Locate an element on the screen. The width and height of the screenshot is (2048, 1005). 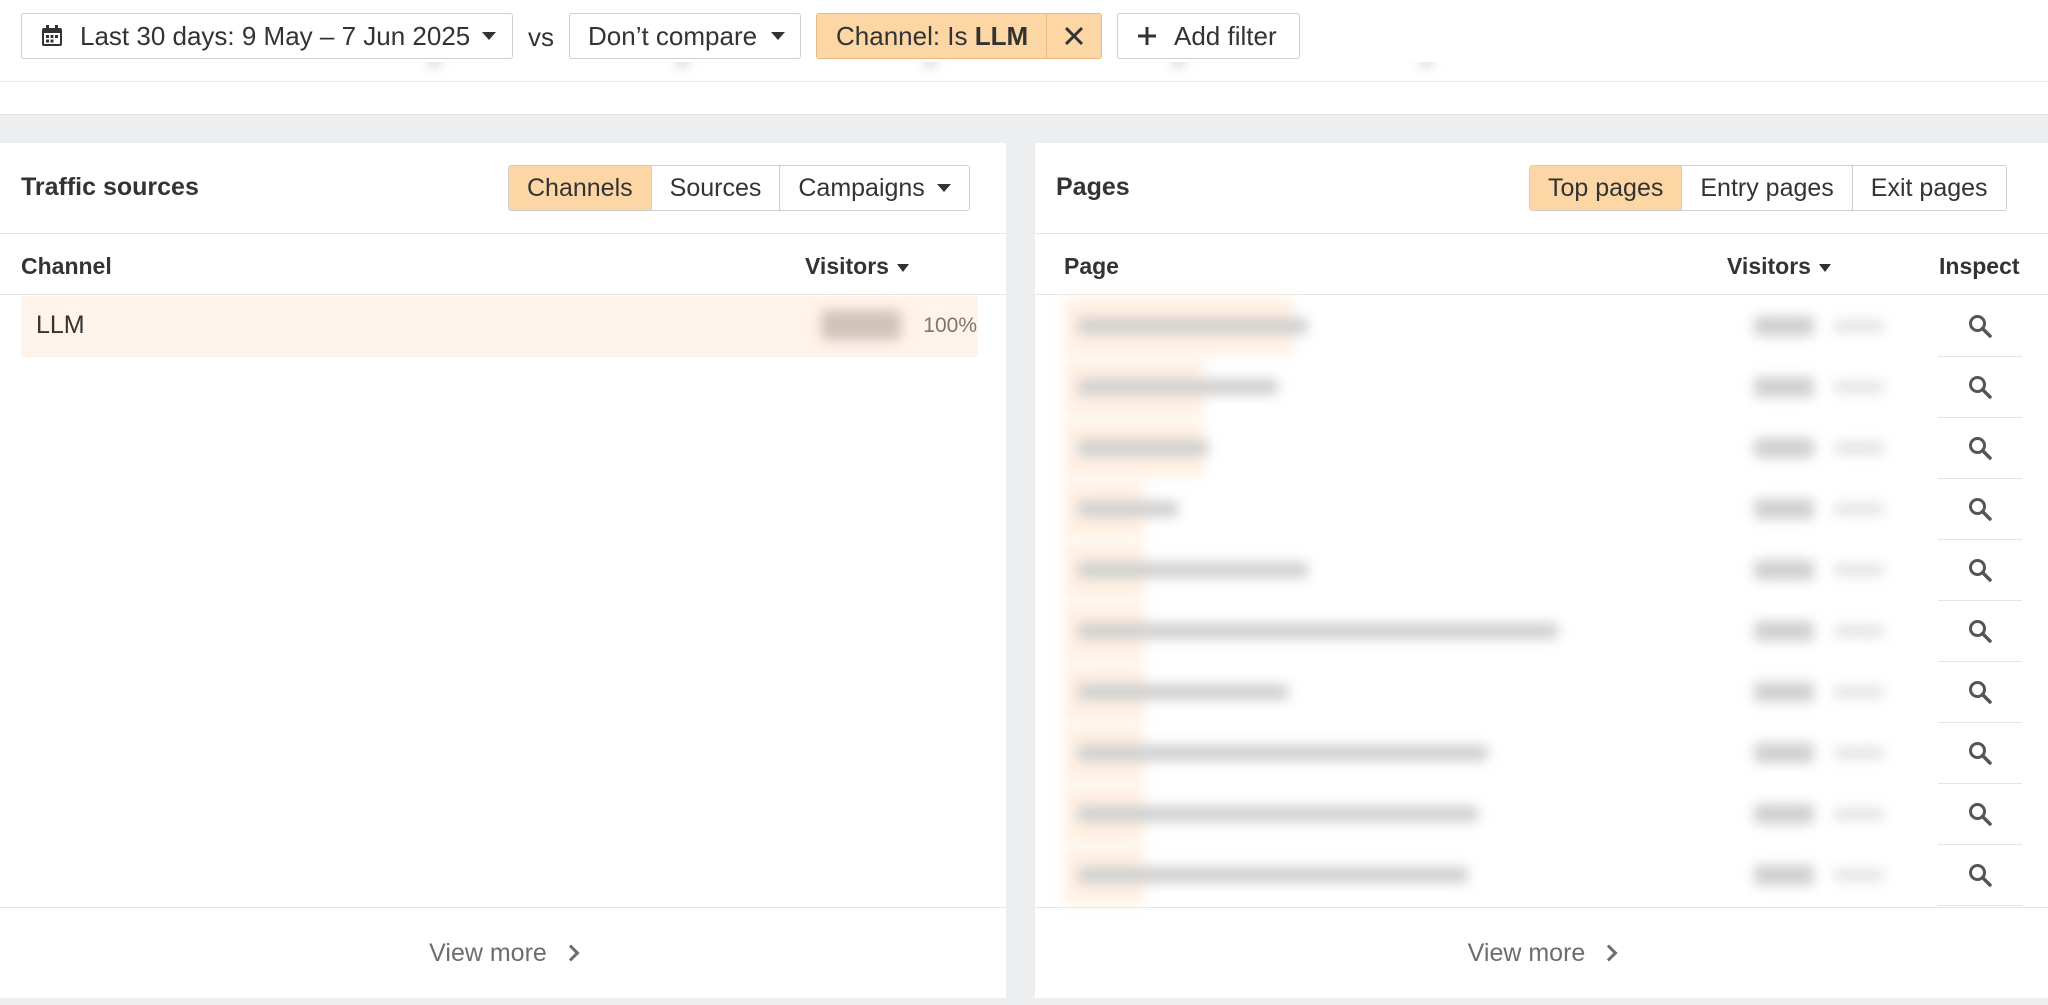
date-range-label: Last 30 days: 9 May – 7 Jun 2025 is located at coordinates (275, 35).